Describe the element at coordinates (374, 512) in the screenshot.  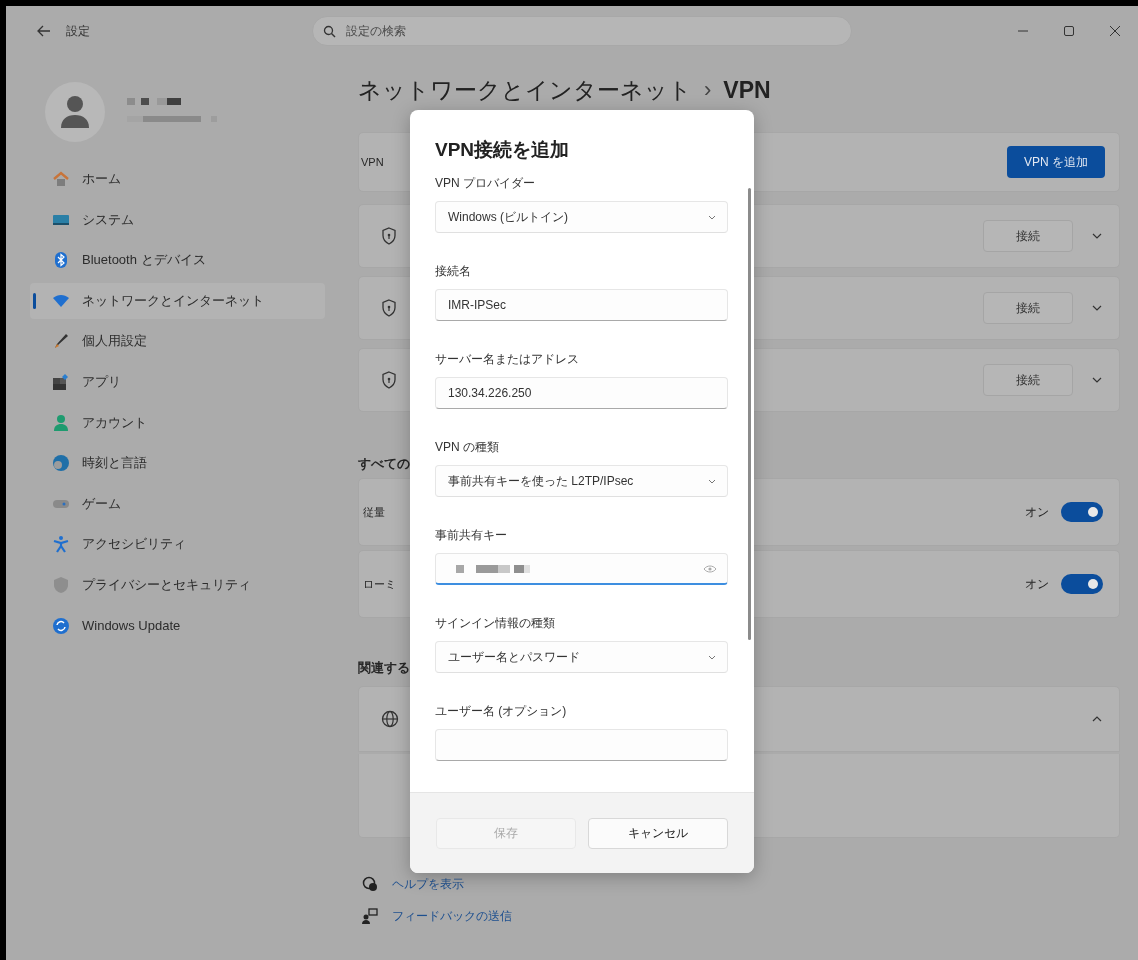
I see `setting-label: 従量` at that location.